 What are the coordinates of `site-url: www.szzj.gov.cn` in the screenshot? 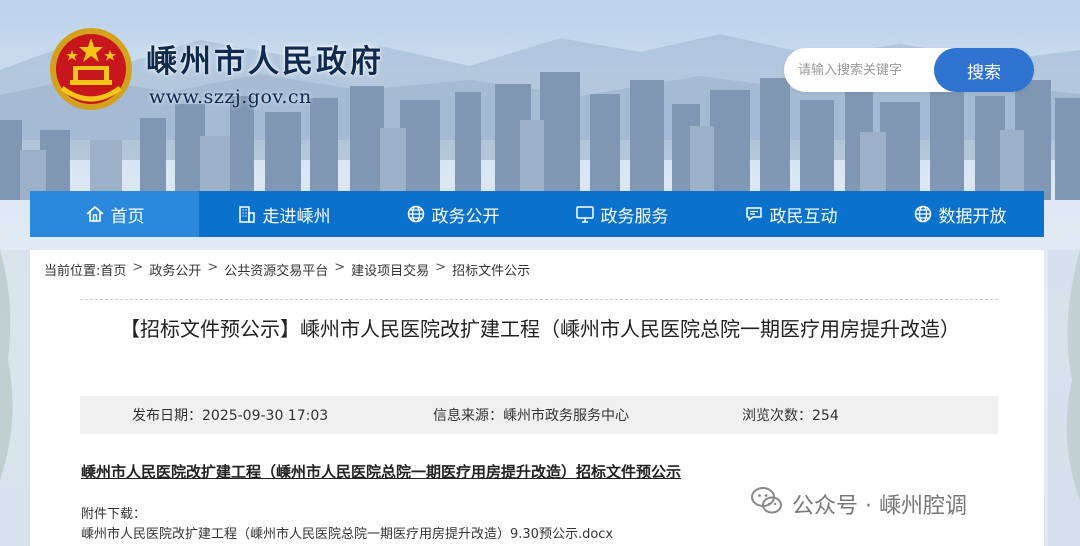 It's located at (230, 97).